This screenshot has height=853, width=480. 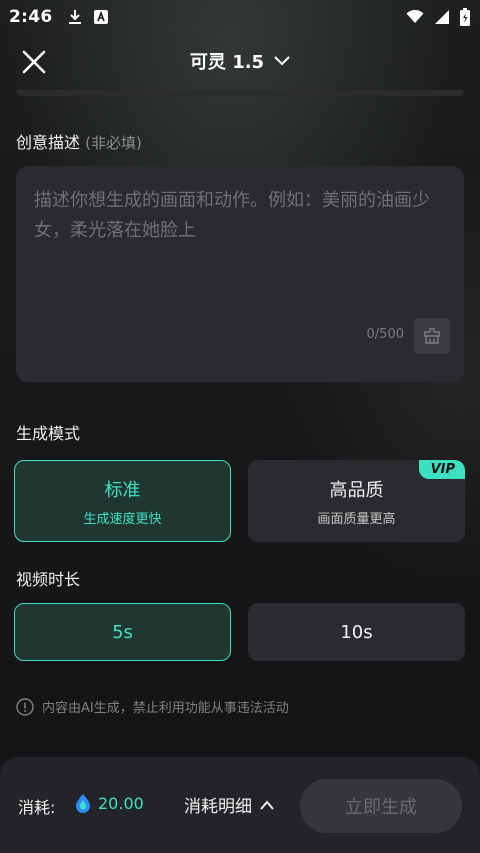 What do you see at coordinates (37, 807) in the screenshot?
I see `cost-label: 消耗:` at bounding box center [37, 807].